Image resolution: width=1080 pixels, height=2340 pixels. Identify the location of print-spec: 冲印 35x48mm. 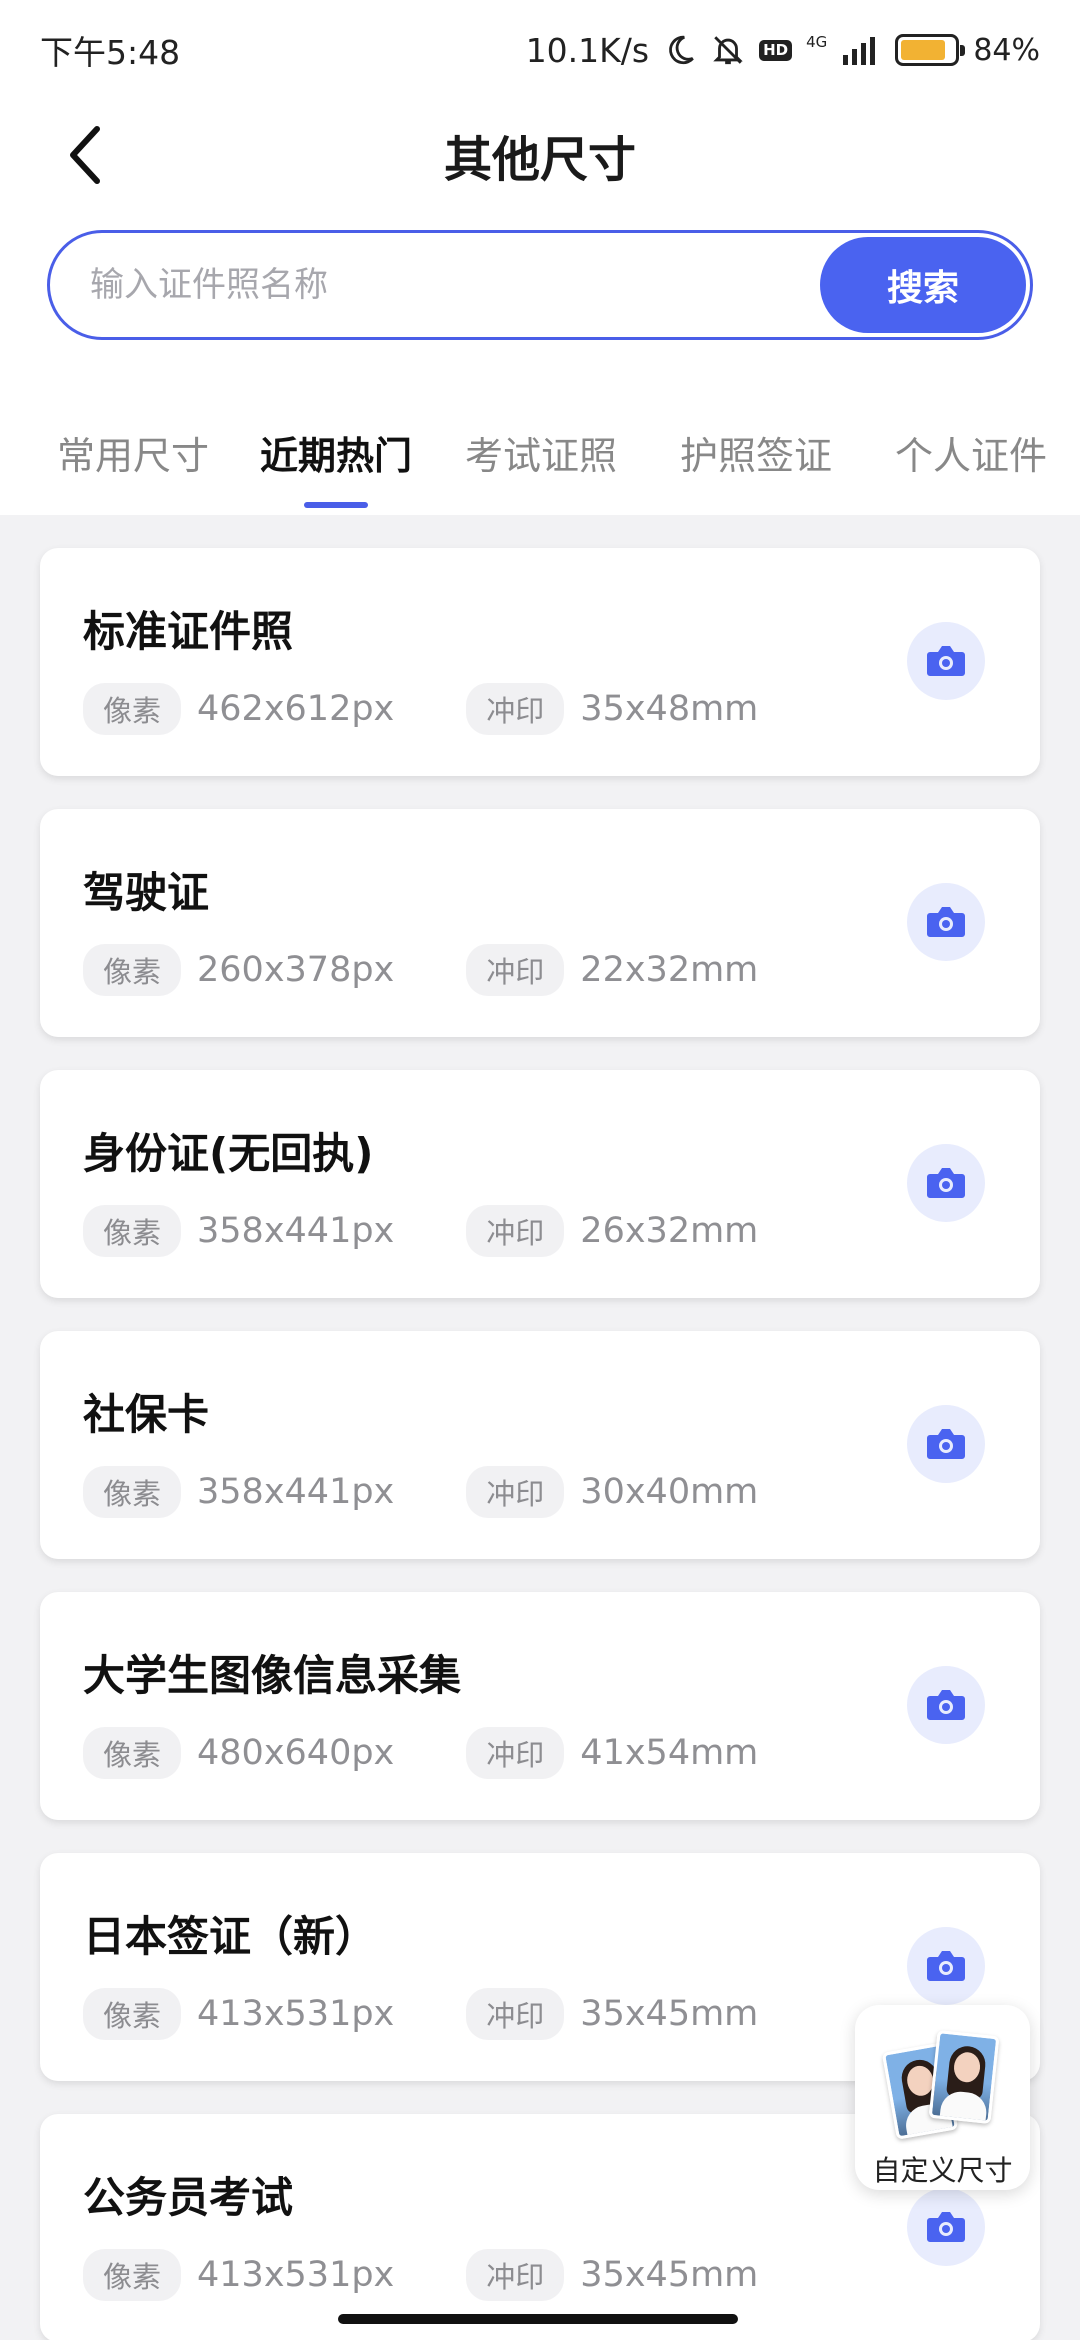
(612, 709).